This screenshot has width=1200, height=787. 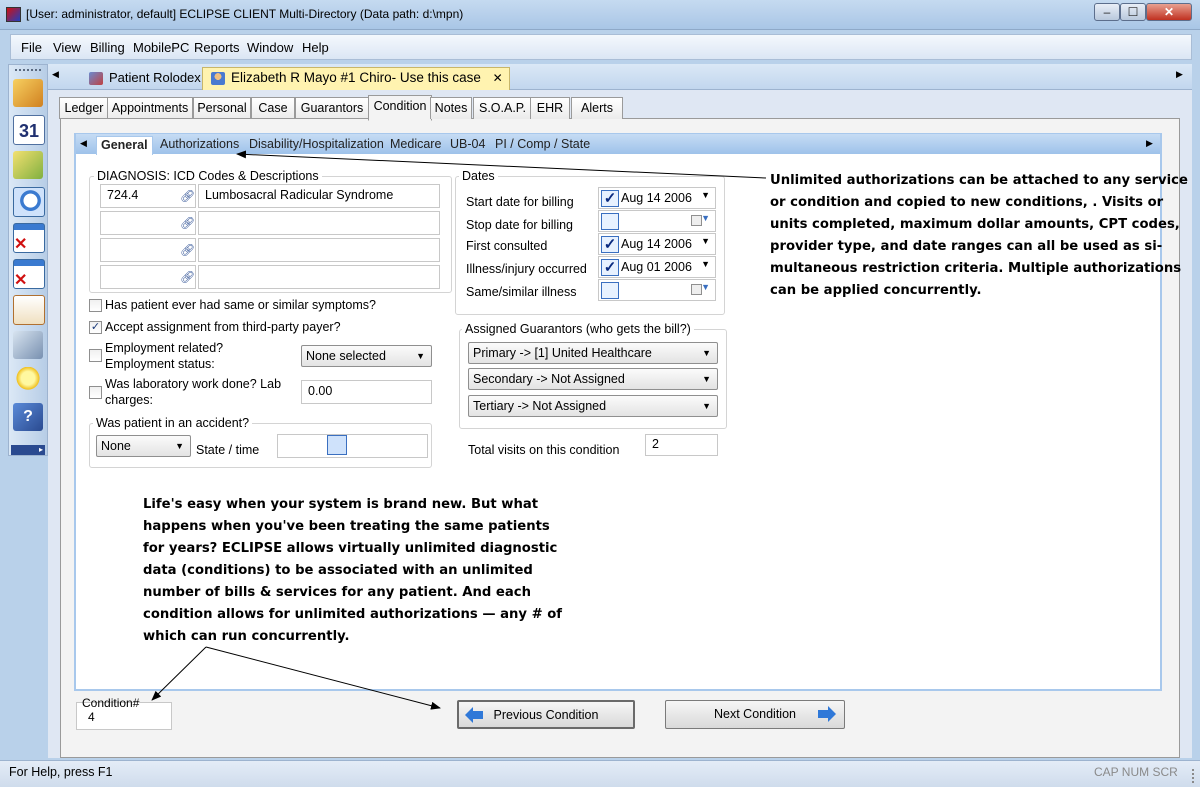 I want to click on arrow-to-authorizations-tab, so click(x=501, y=164).